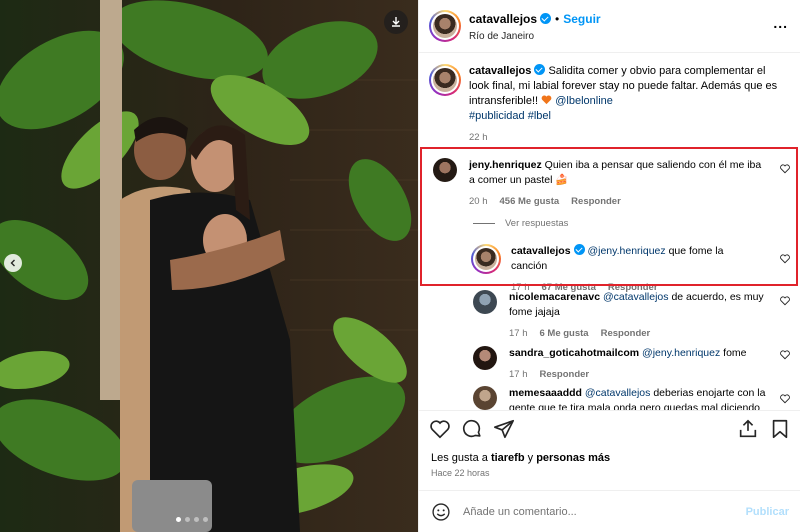 This screenshot has height=532, width=800. Describe the element at coordinates (735, 353) in the screenshot. I see `comment-text: fome` at that location.